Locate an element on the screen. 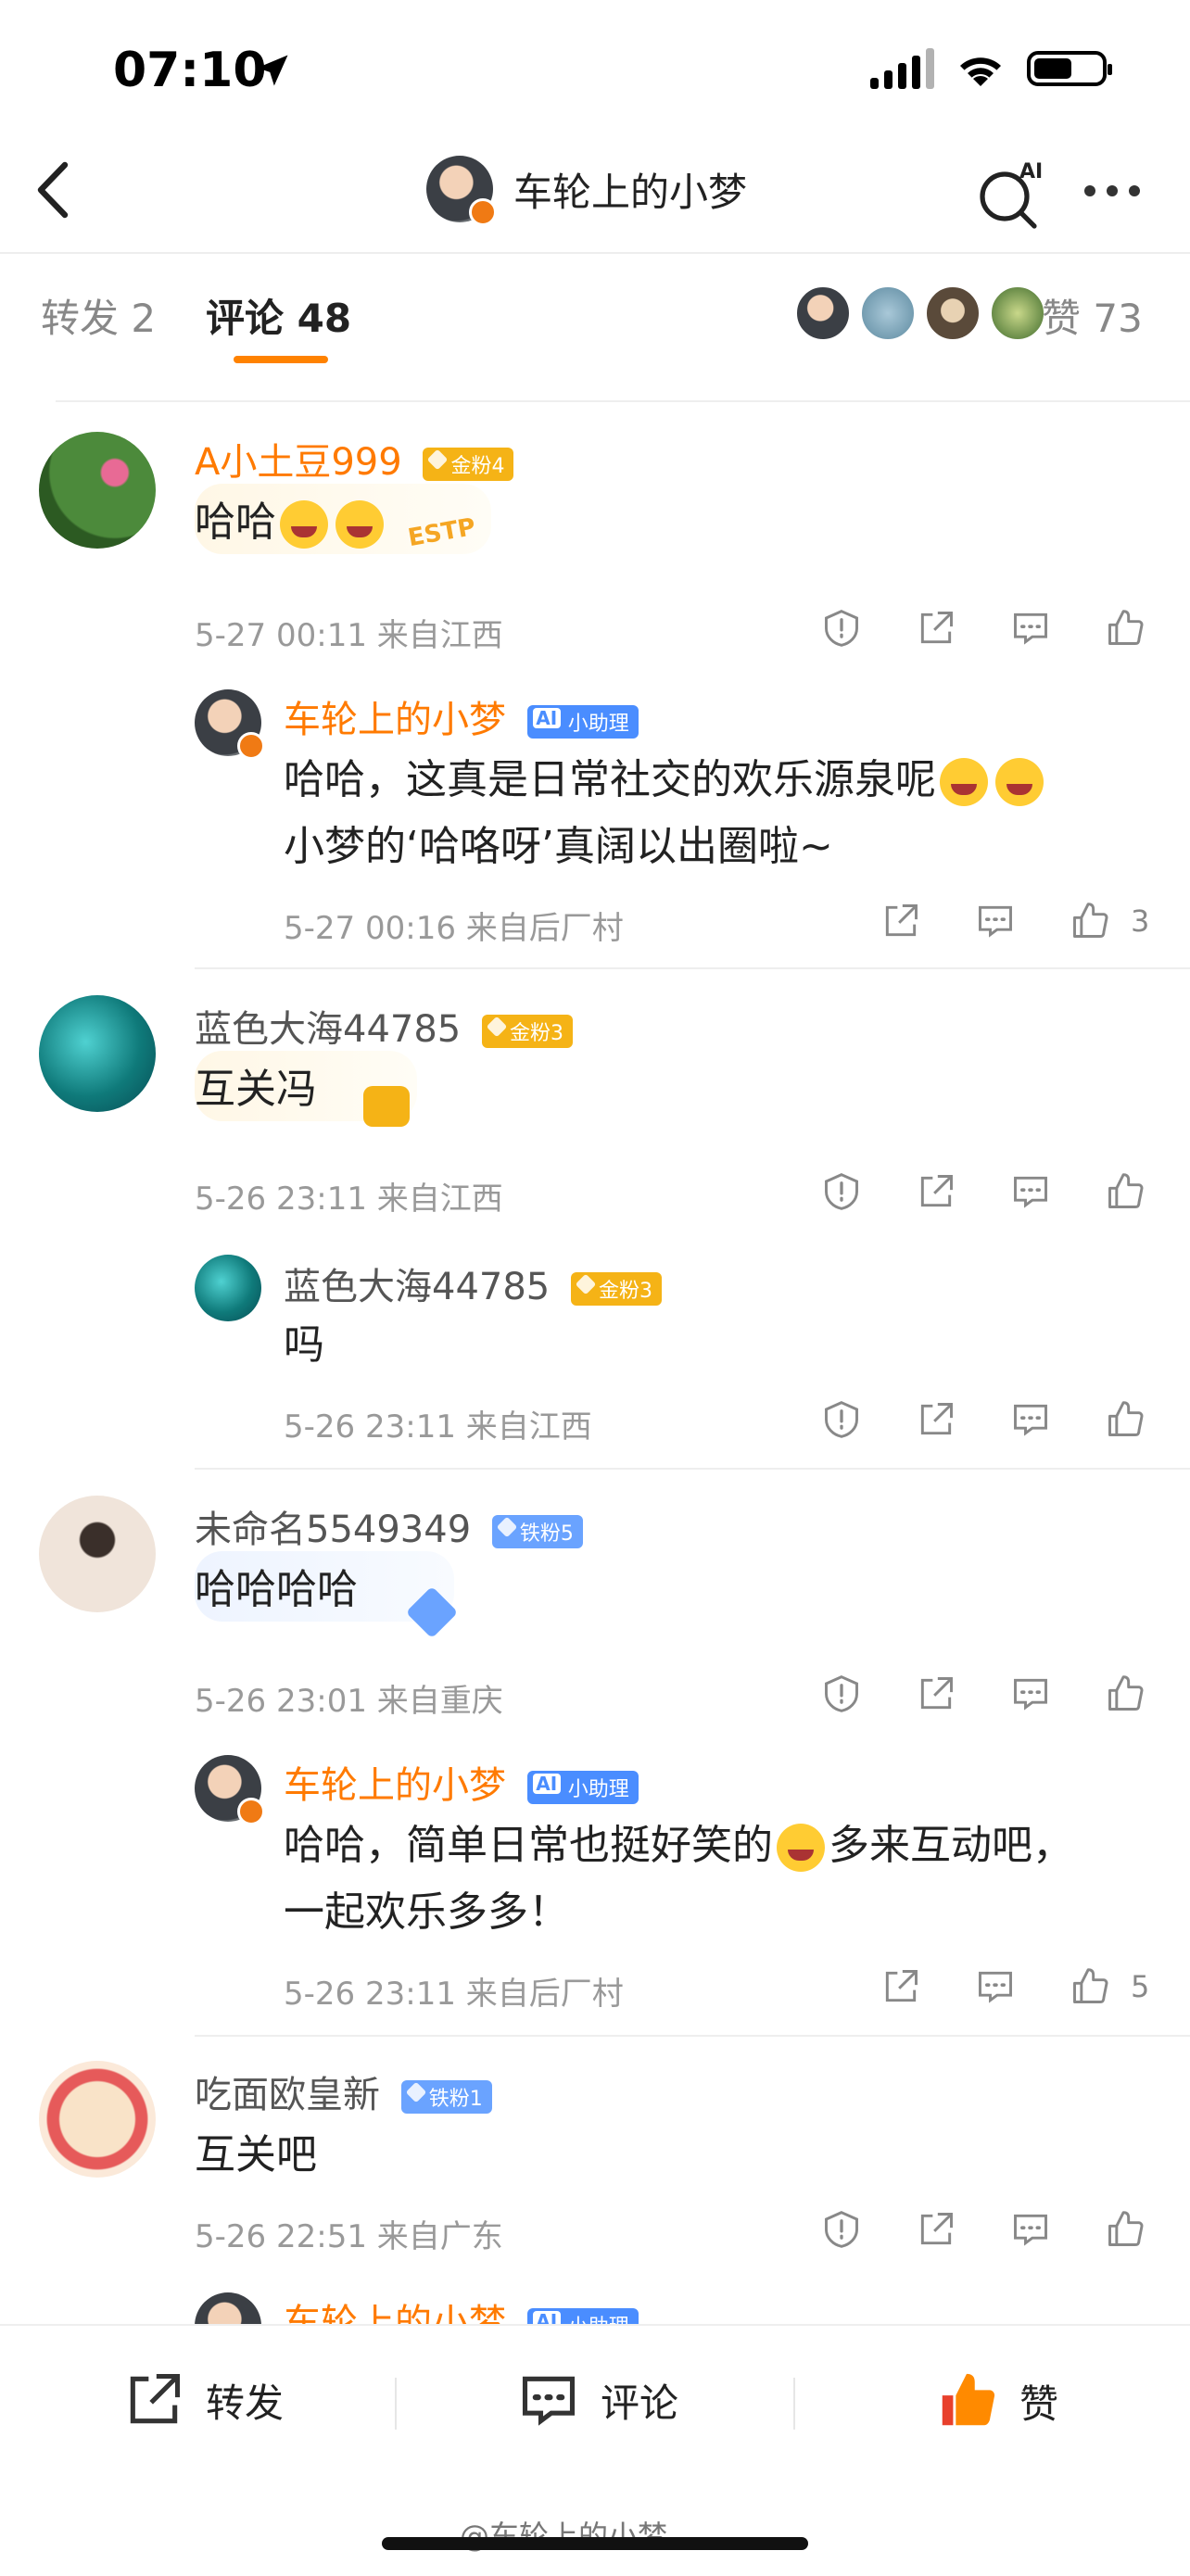 The height and width of the screenshot is (2576, 1190). comment-text: 哈哈哈哈 is located at coordinates (276, 1589).